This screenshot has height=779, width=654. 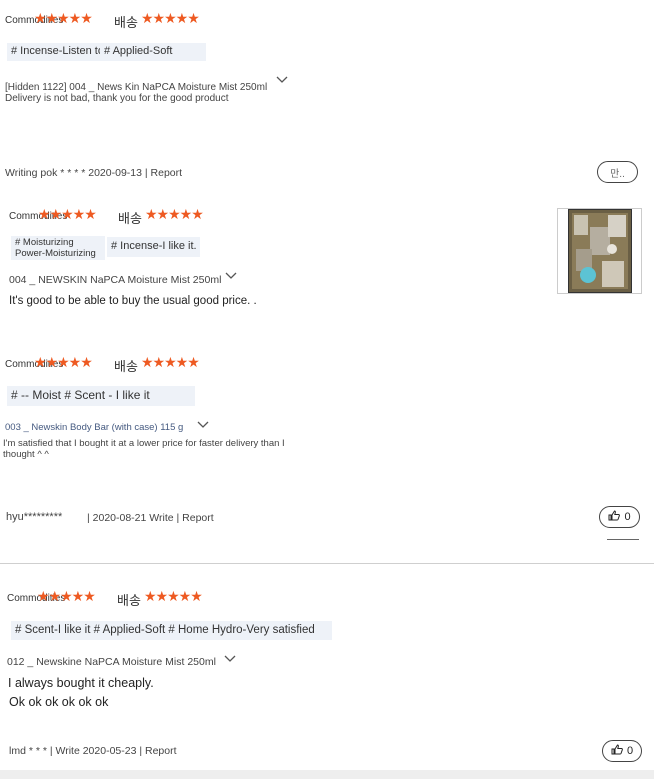 I want to click on review-option: 004 _ NEWSKIN NaPCA Moisture Mist 250ml, so click(x=115, y=280).